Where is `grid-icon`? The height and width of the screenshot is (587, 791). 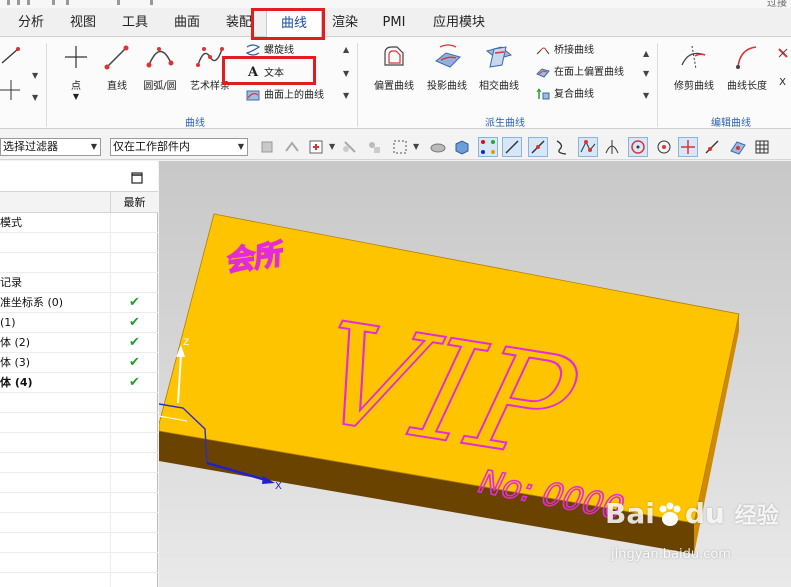
grid-icon is located at coordinates (762, 147).